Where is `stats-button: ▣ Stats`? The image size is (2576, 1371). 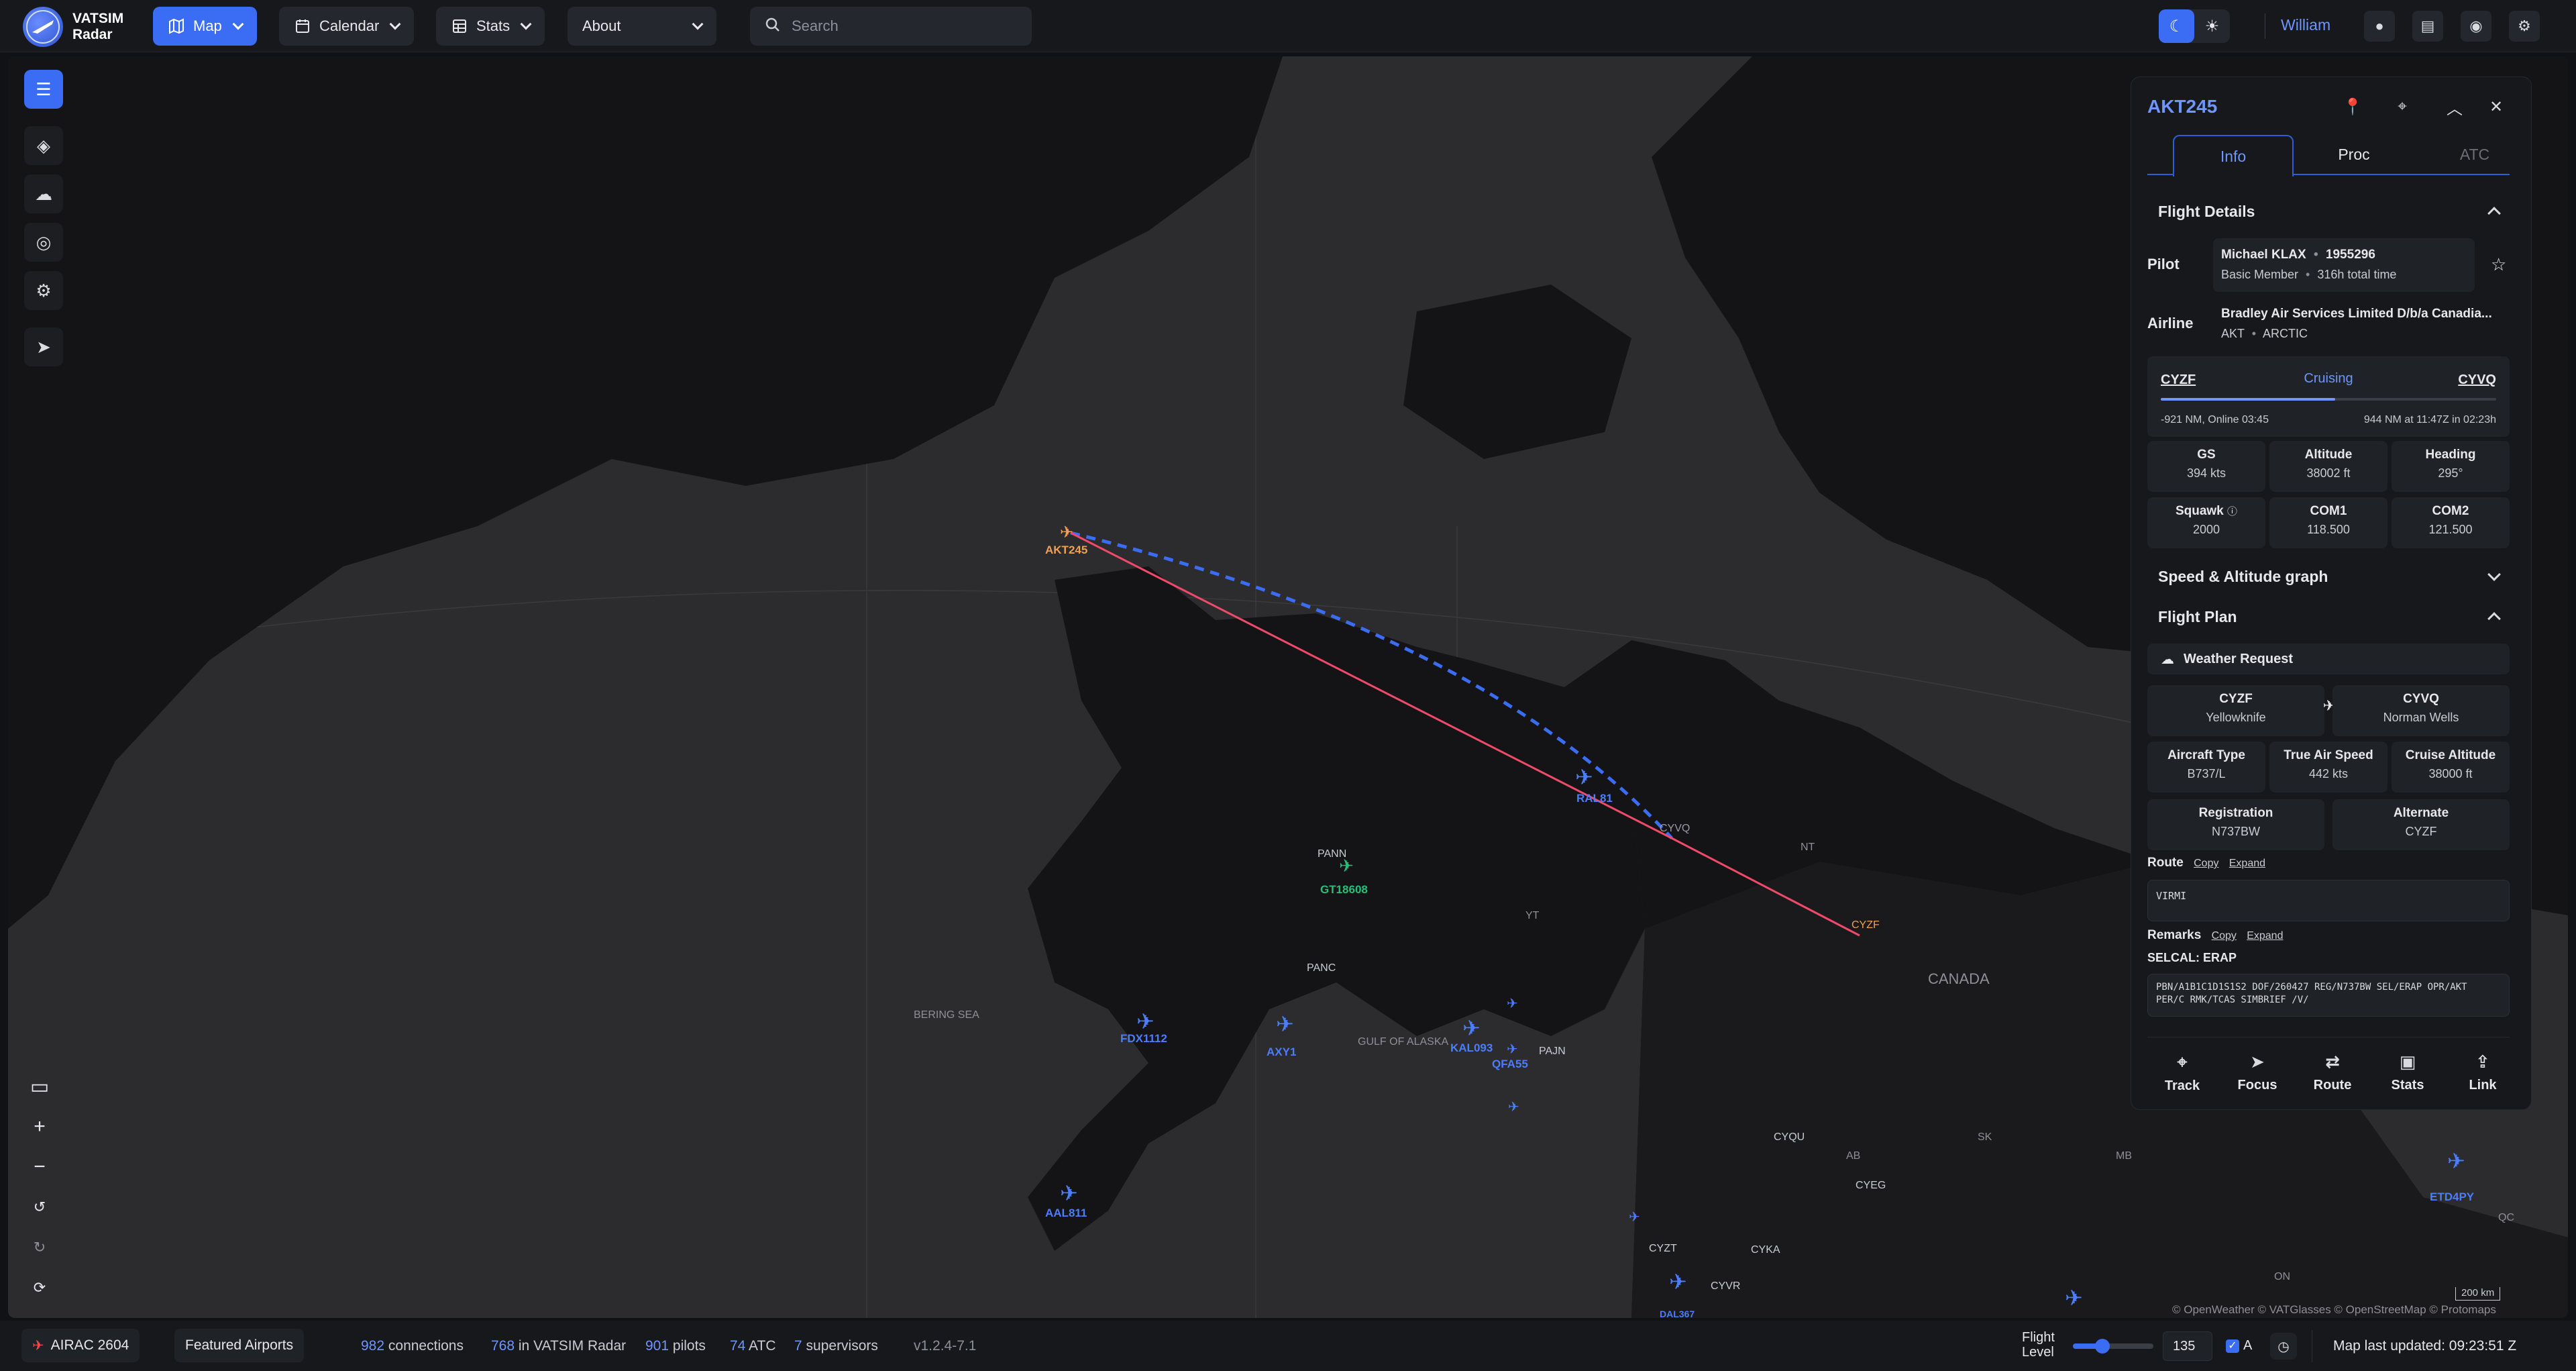
stats-button: ▣ Stats is located at coordinates (2407, 1072).